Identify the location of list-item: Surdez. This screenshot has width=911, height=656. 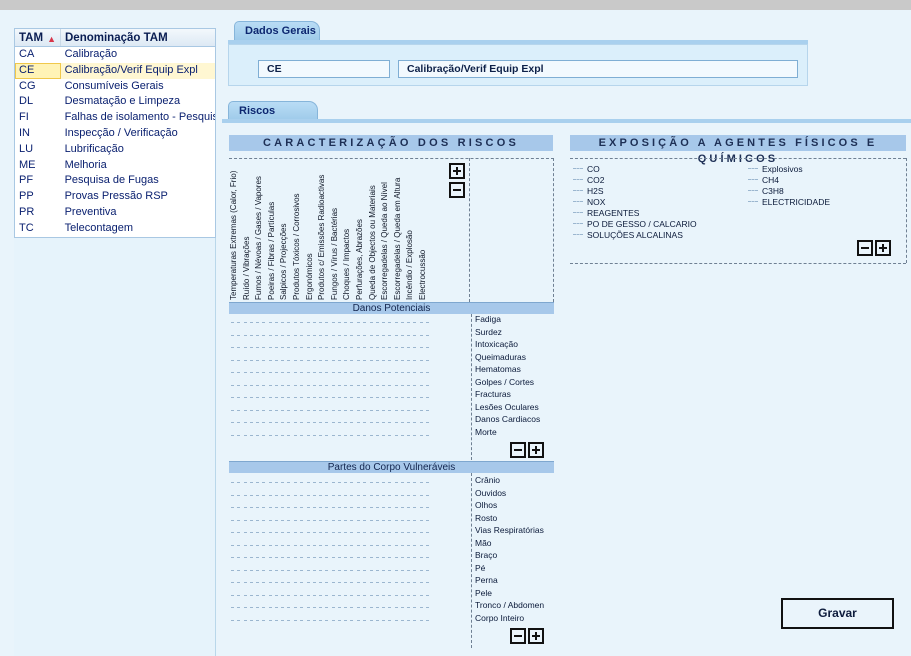
(507, 332).